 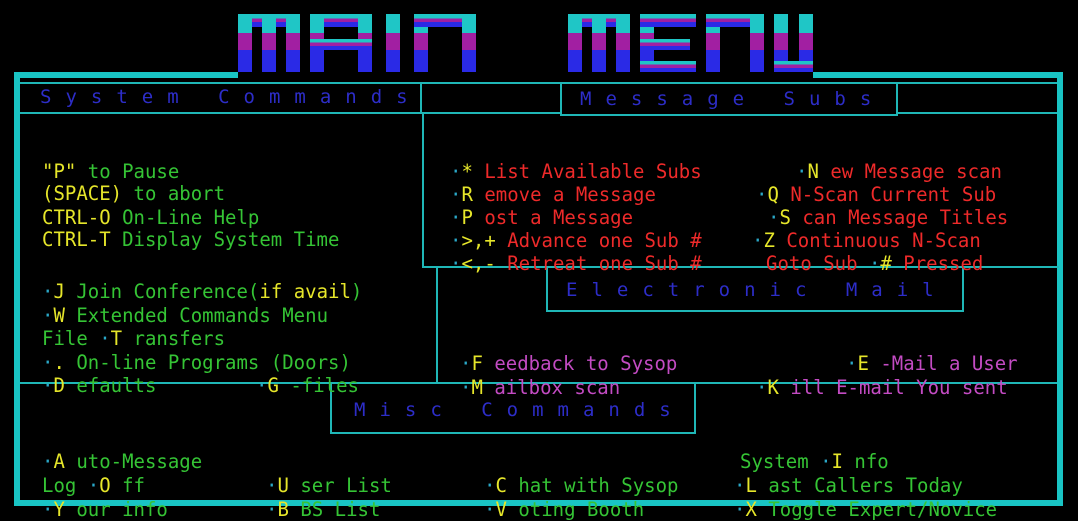 What do you see at coordinates (76, 240) in the screenshot?
I see `ctrl-t-key: CTRL-T` at bounding box center [76, 240].